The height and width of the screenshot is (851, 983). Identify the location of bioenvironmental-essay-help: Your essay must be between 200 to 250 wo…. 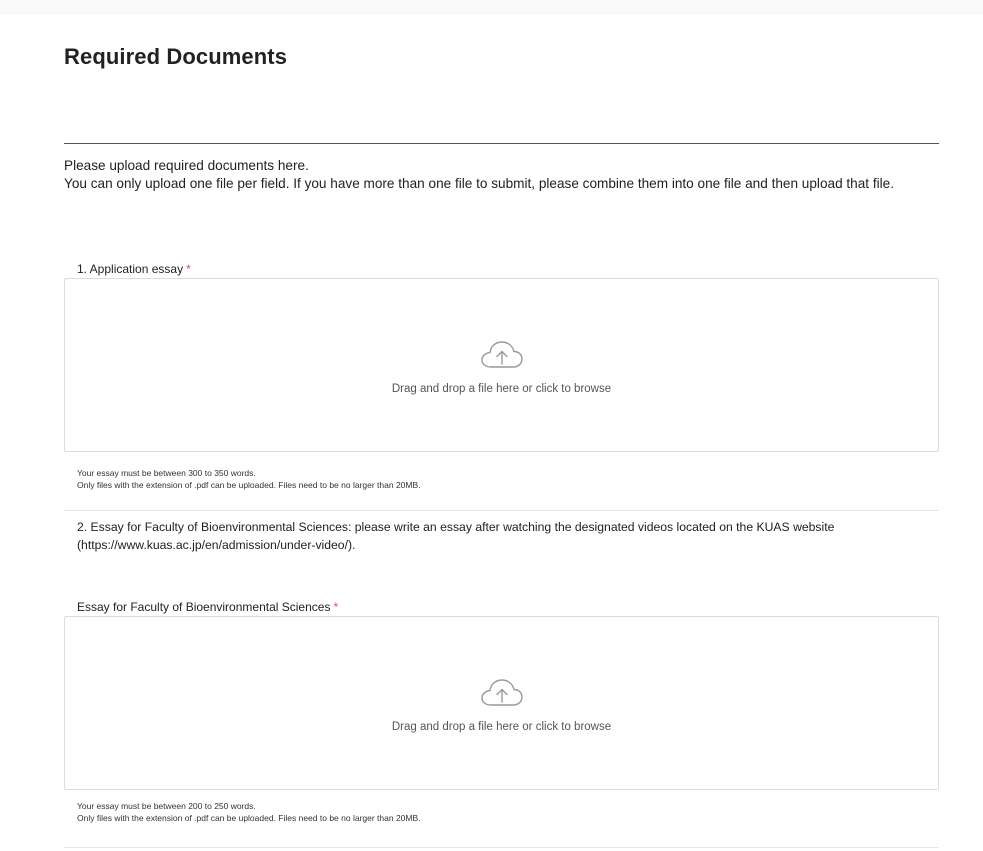
(249, 812).